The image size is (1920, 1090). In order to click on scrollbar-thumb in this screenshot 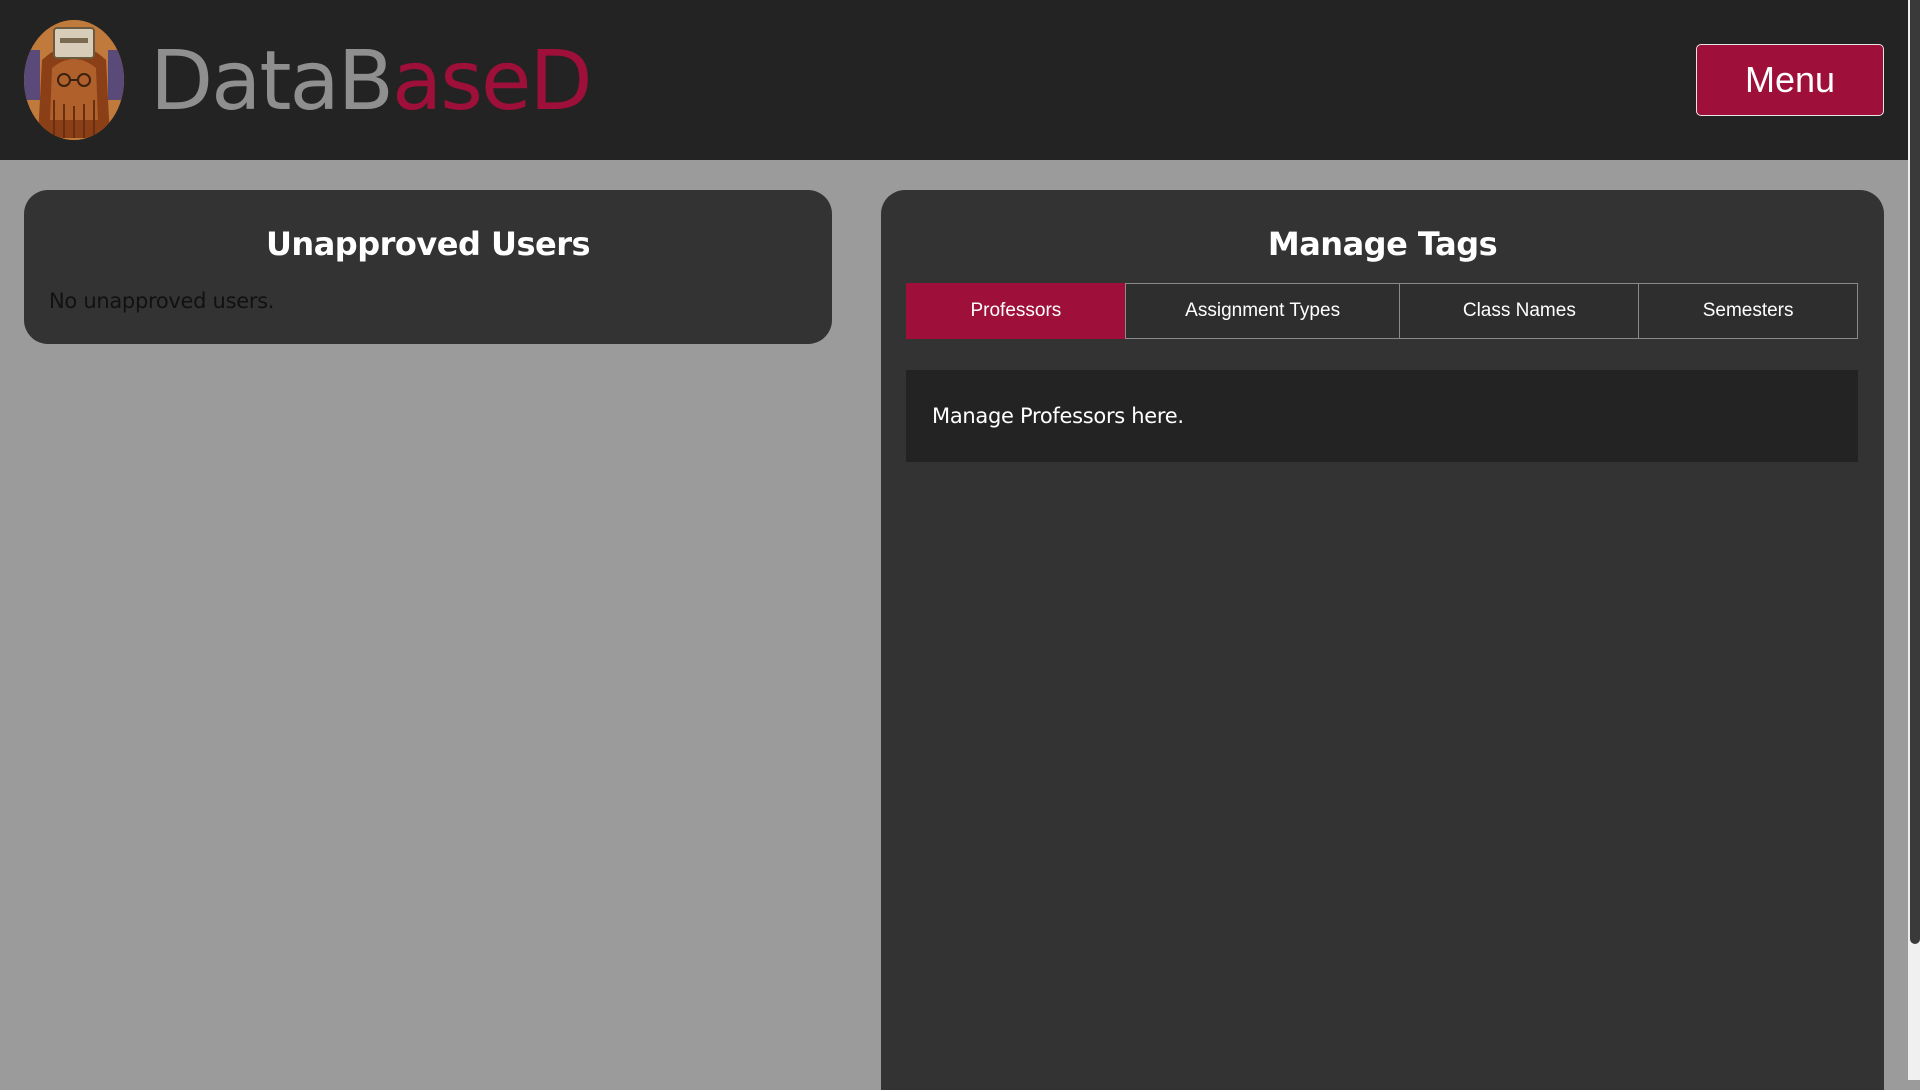, I will do `click(1915, 472)`.